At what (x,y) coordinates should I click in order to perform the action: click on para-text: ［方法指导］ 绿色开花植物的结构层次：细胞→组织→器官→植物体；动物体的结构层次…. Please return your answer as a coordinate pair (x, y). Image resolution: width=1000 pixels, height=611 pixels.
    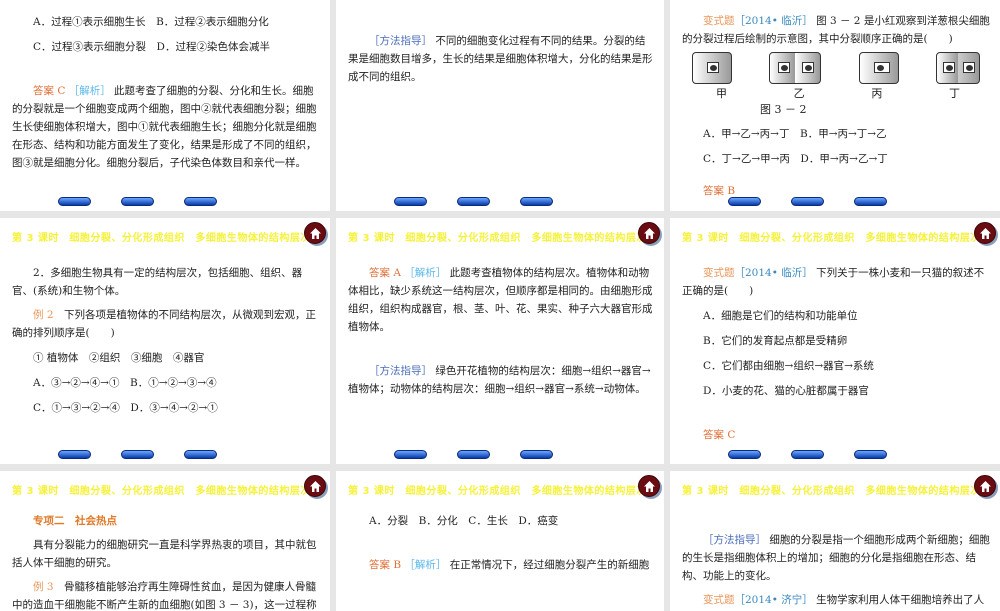
    Looking at the image, I should click on (501, 380).